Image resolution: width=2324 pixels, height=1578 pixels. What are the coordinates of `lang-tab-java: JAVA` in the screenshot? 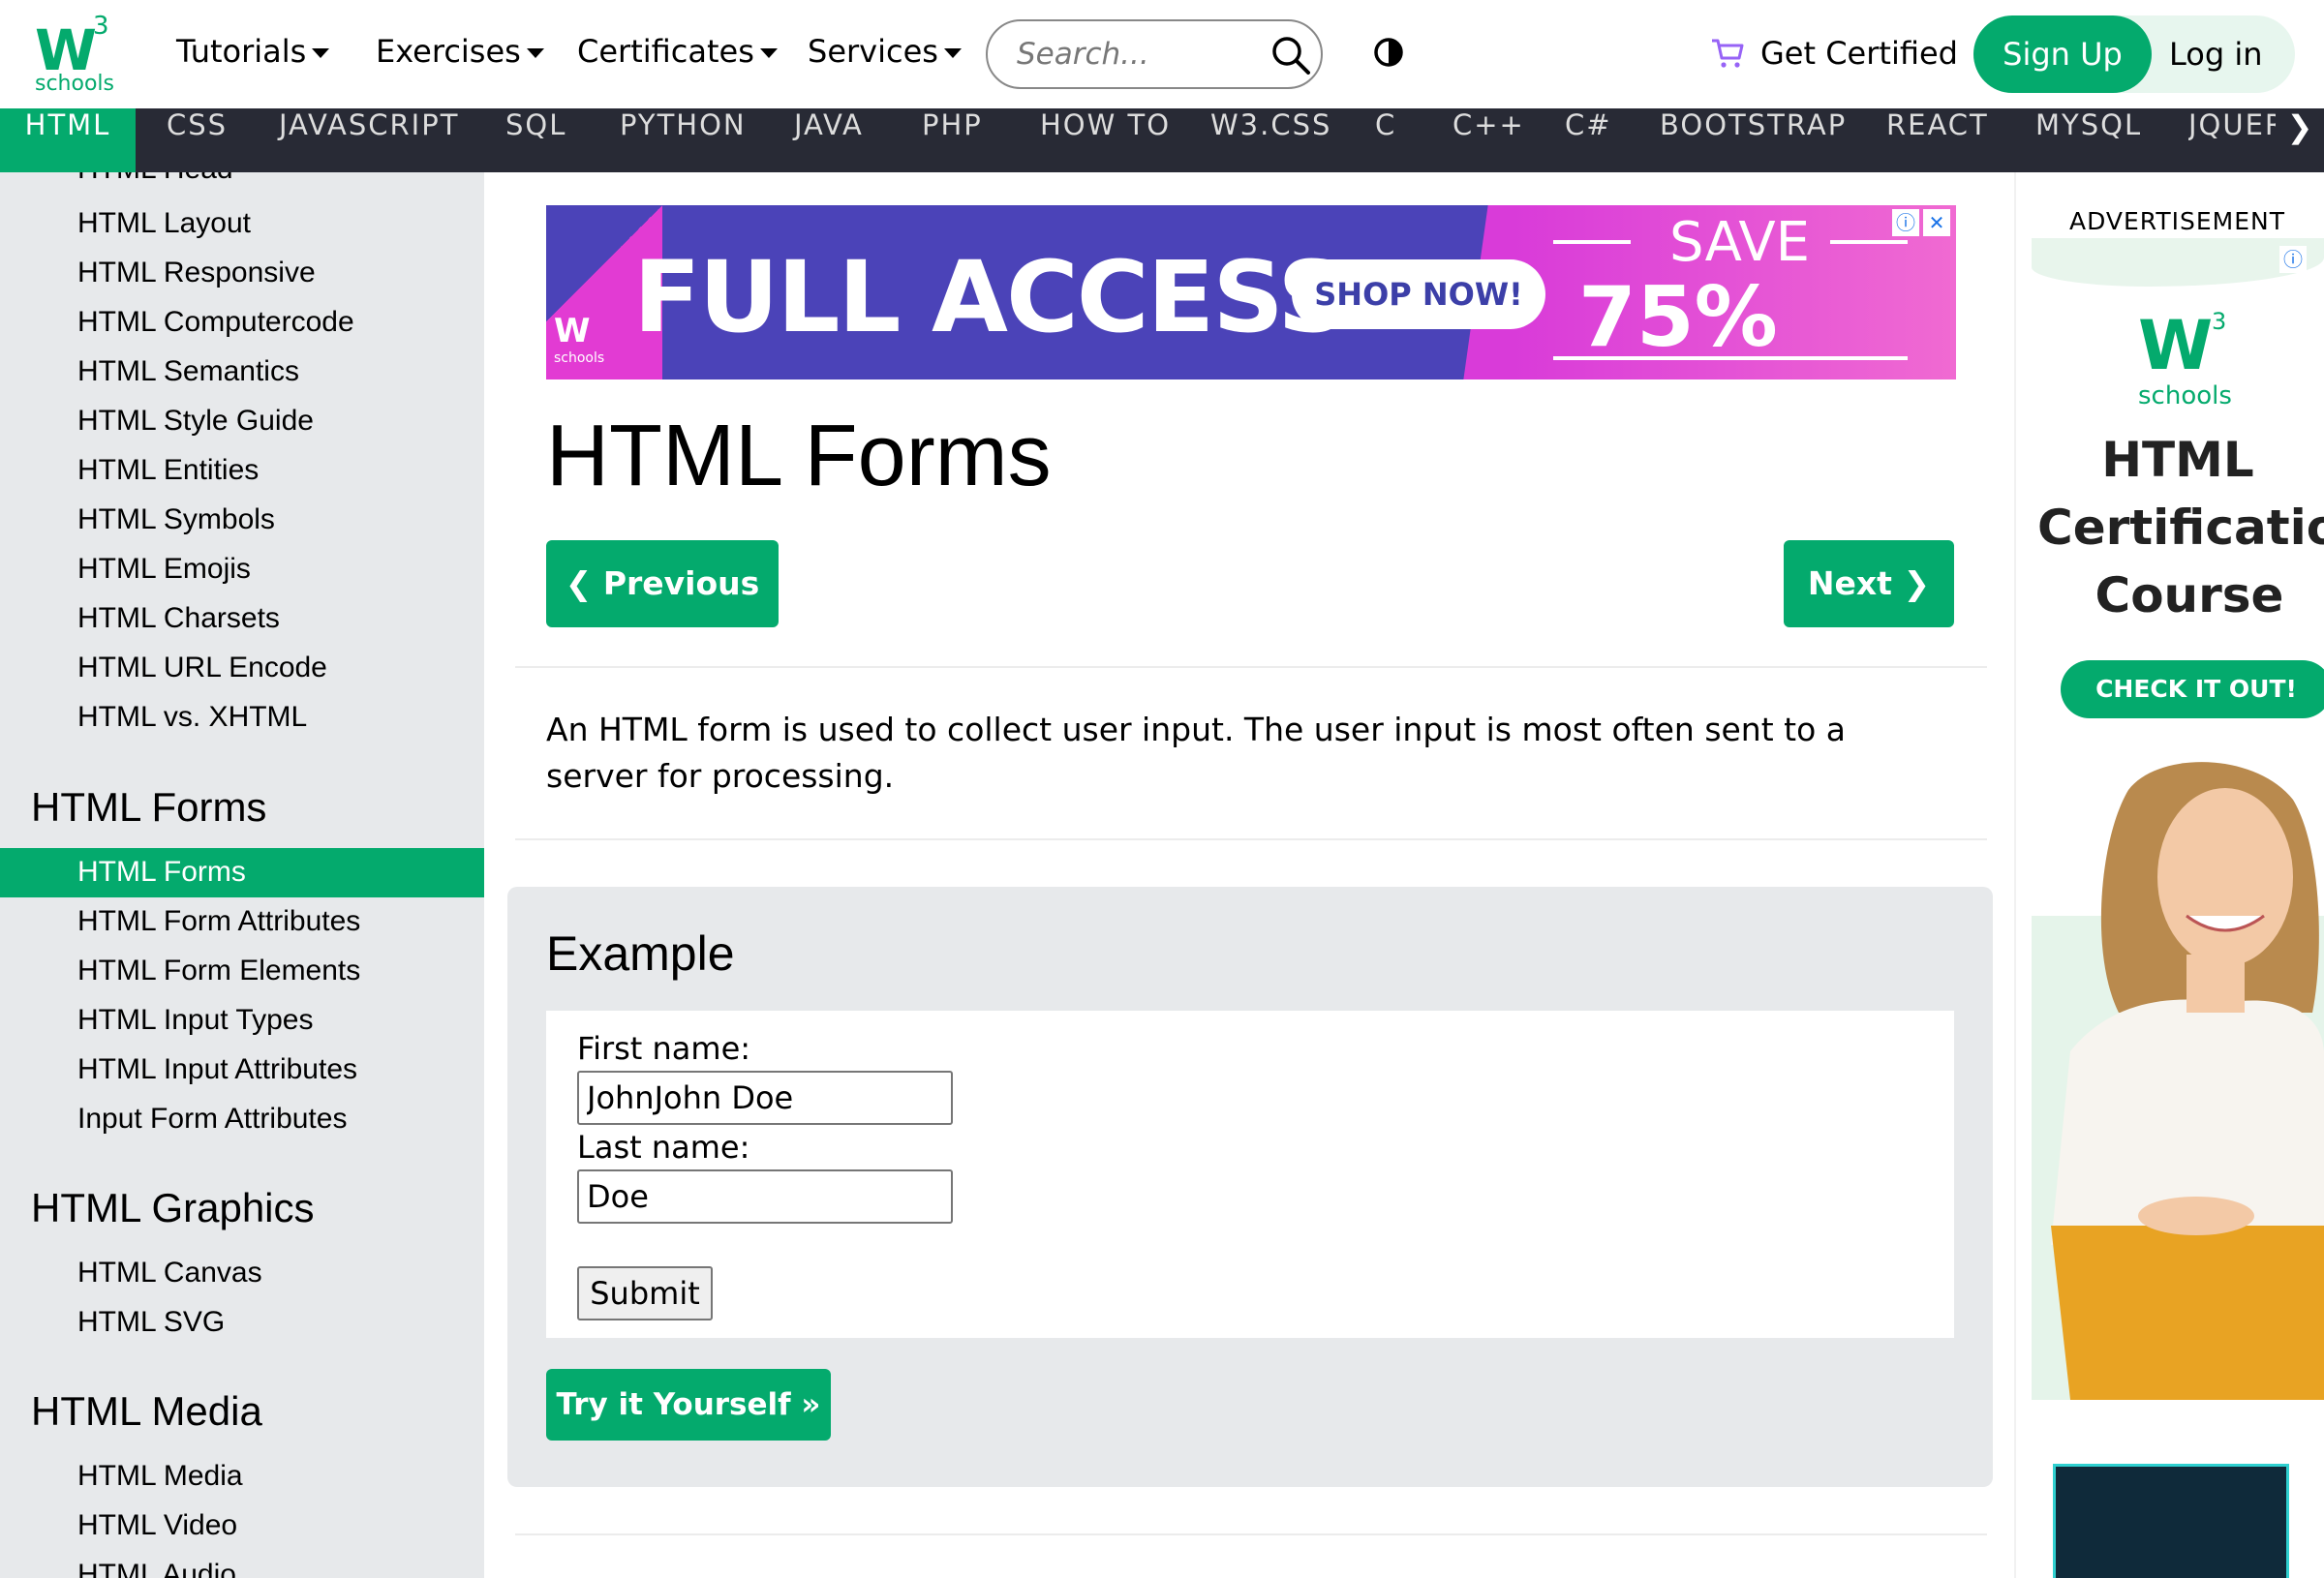 It's located at (829, 140).